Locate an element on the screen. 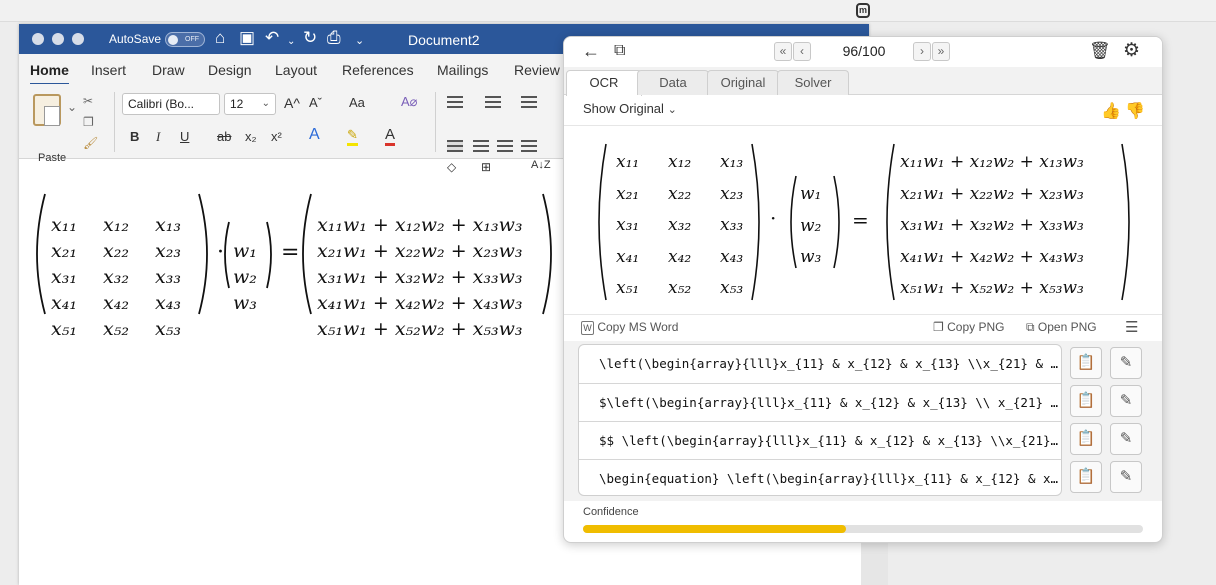 The height and width of the screenshot is (585, 1216). align-right-icon is located at coordinates (505, 146).